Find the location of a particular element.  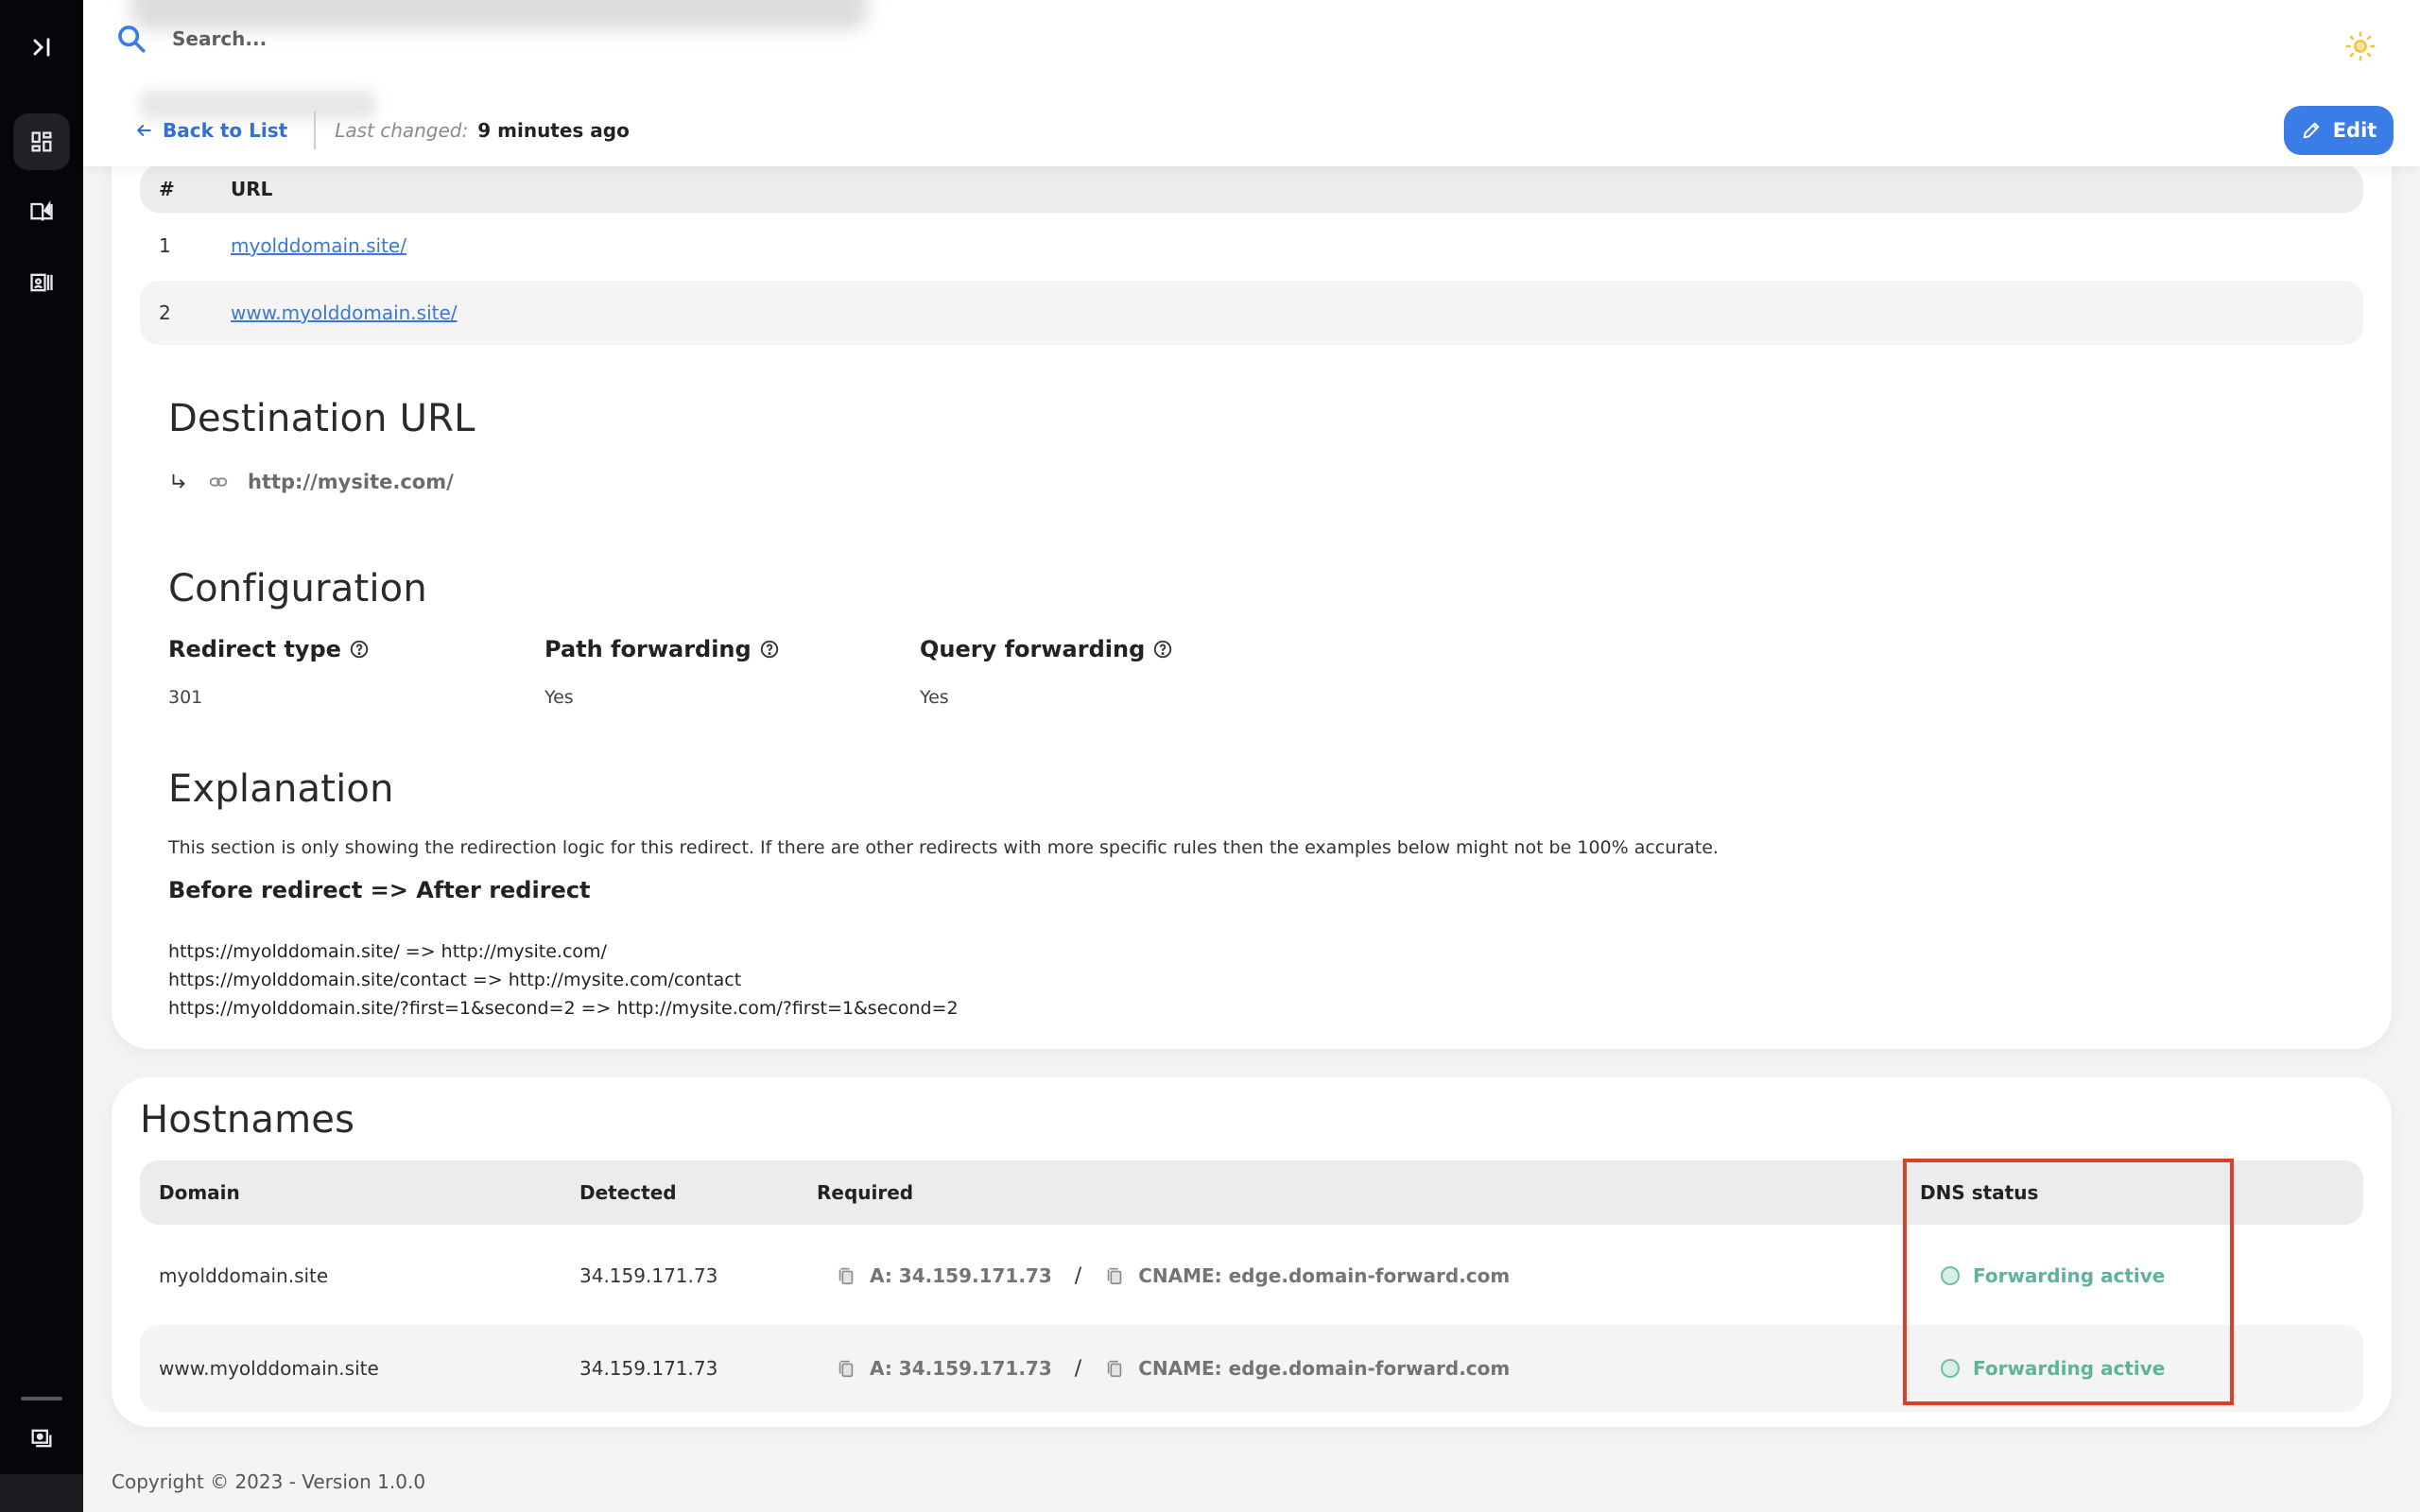

explanation-heading: Explanation is located at coordinates (281, 789).